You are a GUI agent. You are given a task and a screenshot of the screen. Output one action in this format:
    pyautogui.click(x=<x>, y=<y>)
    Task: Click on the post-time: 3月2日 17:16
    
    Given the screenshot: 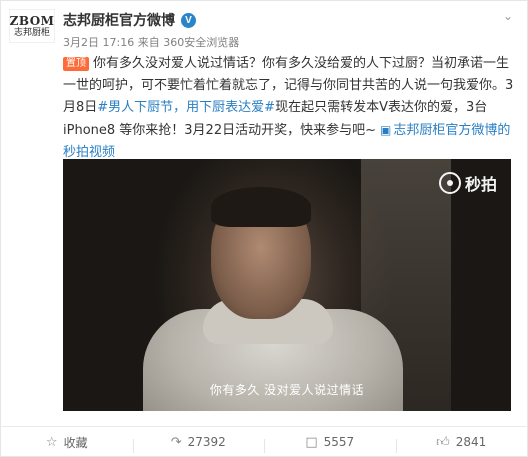 What is the action you would take?
    pyautogui.click(x=98, y=42)
    